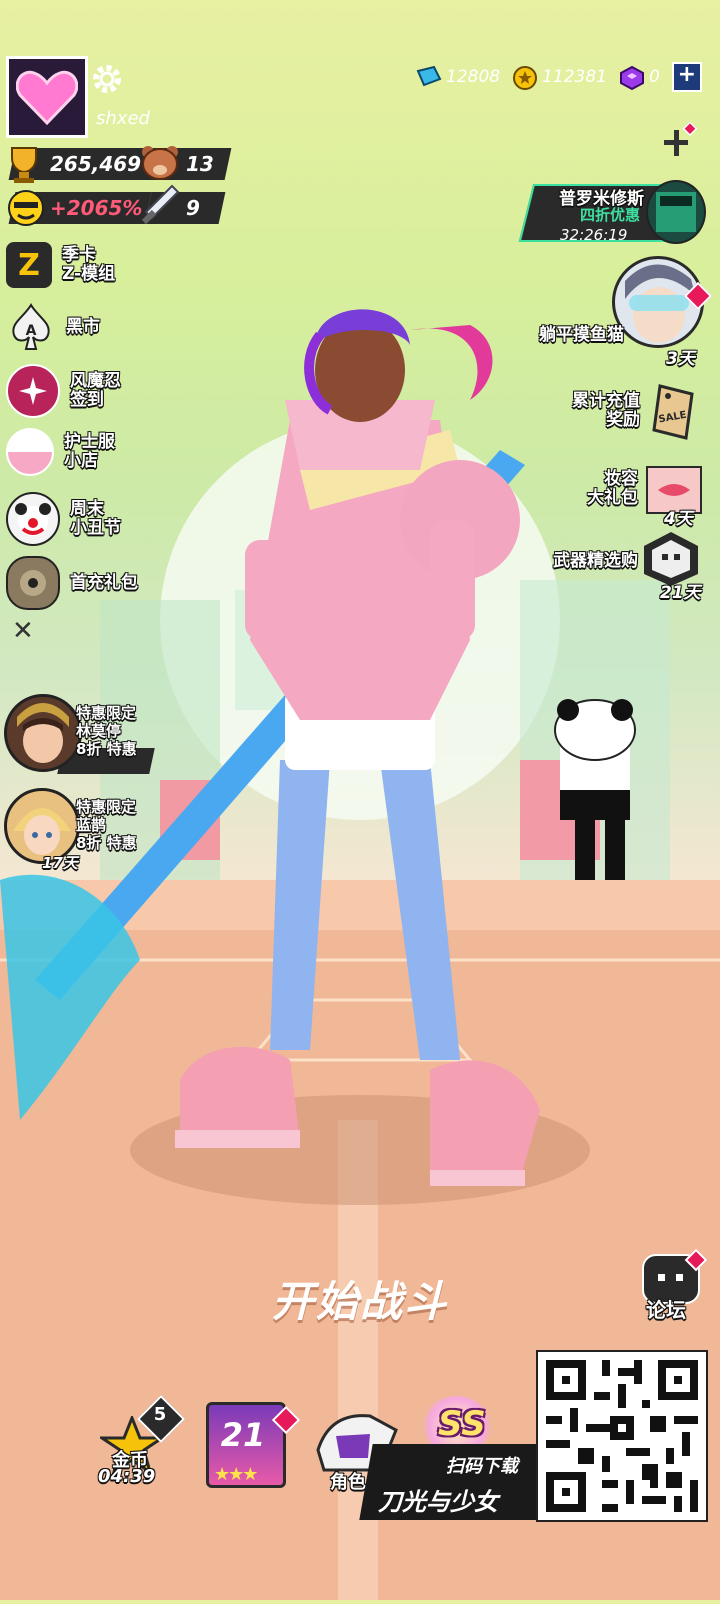 The image size is (720, 1604). I want to click on spade-ace-icon: A, so click(31, 327).